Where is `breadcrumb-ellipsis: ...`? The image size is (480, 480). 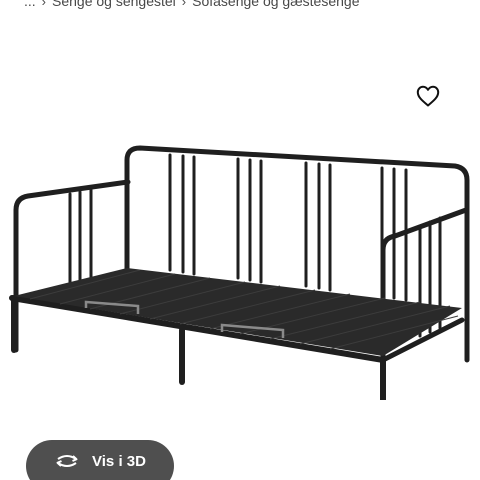
breadcrumb-ellipsis: ... is located at coordinates (30, 4).